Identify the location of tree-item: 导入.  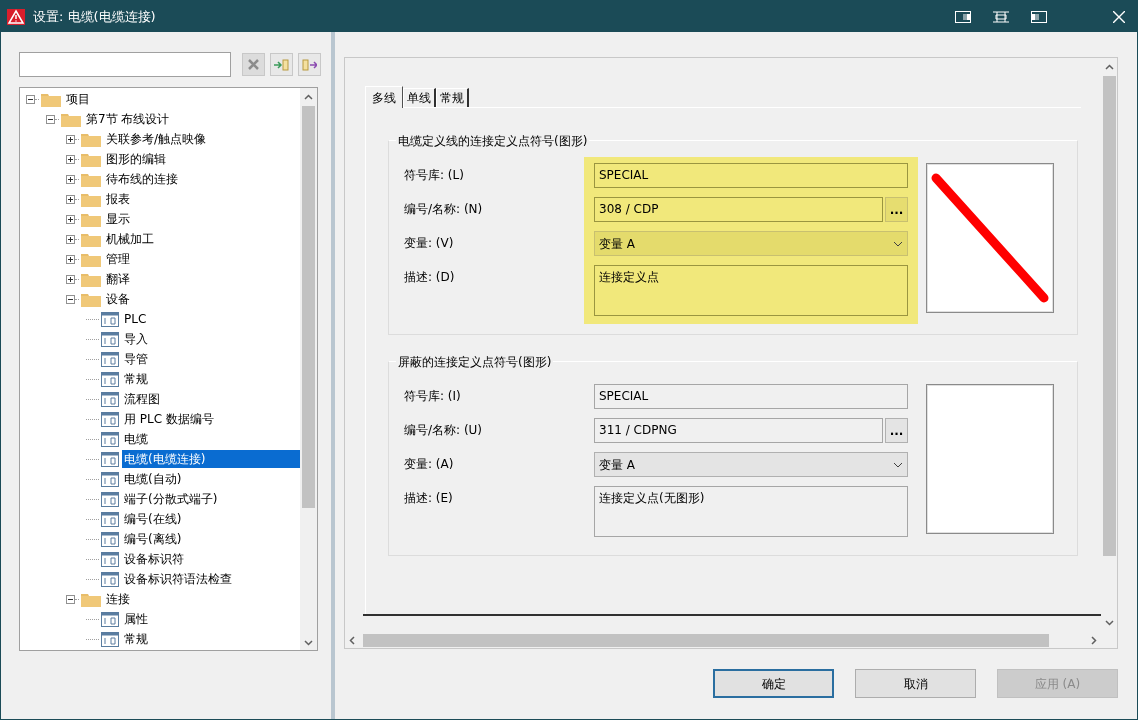
(136, 339).